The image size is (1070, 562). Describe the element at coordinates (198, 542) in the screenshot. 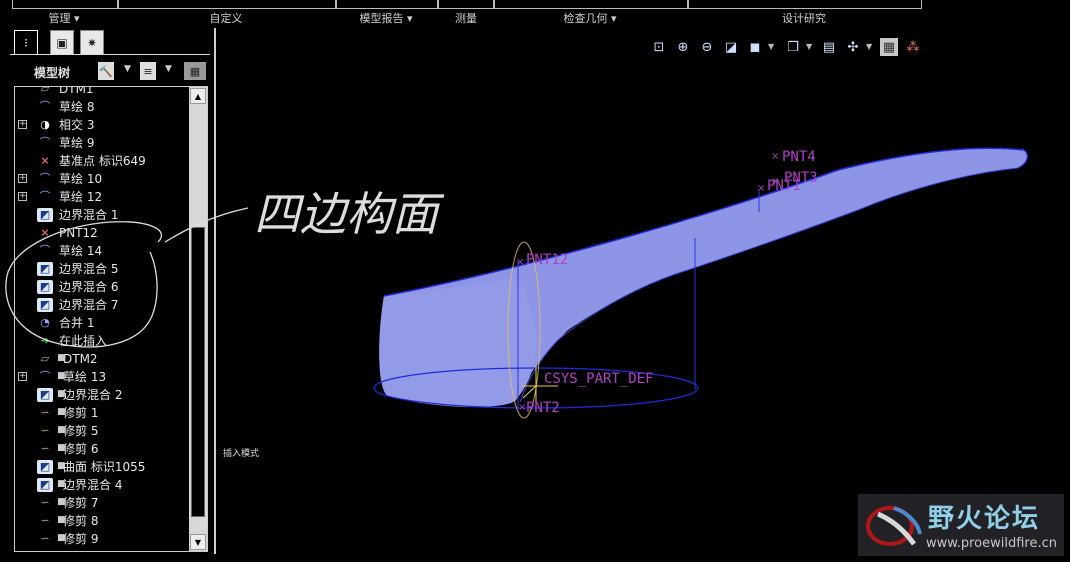

I see `scroll-down-arrow-icon: ▼` at that location.